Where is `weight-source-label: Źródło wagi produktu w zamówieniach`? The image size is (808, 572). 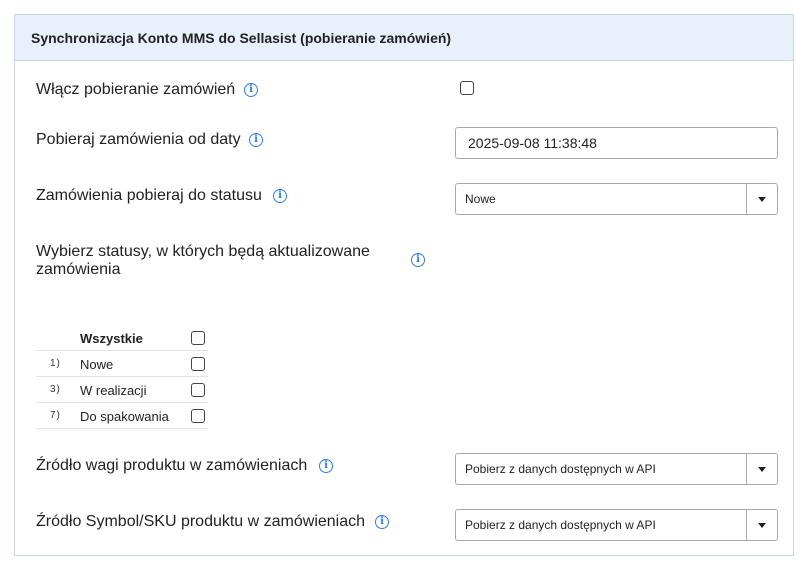
weight-source-label: Źródło wagi produktu w zamówieniach is located at coordinates (172, 465).